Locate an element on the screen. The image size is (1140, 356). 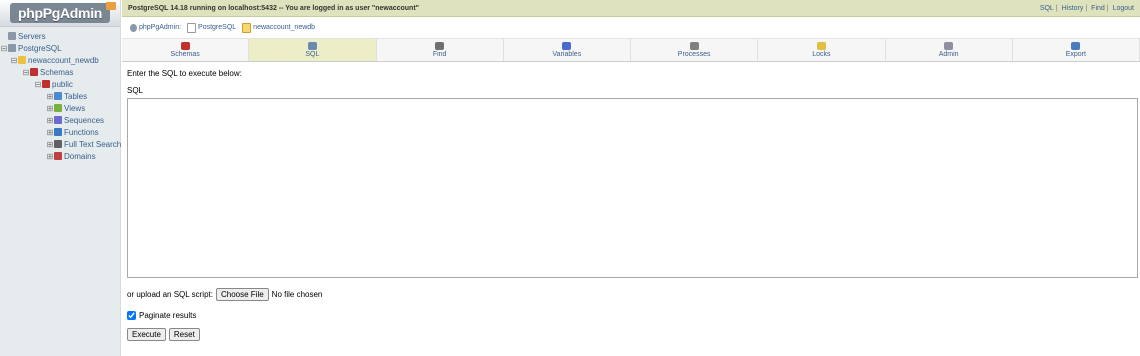
tab-label: Processes is located at coordinates (694, 54).